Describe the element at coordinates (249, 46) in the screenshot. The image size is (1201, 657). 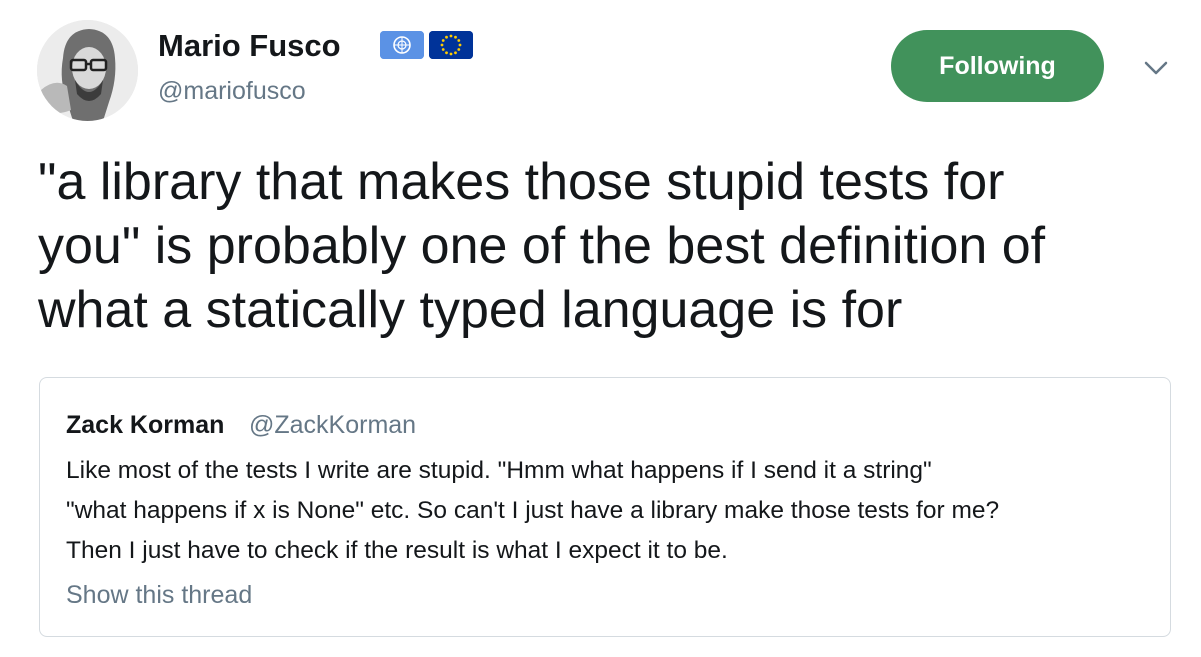
I see `author-name: Mario Fusco` at that location.